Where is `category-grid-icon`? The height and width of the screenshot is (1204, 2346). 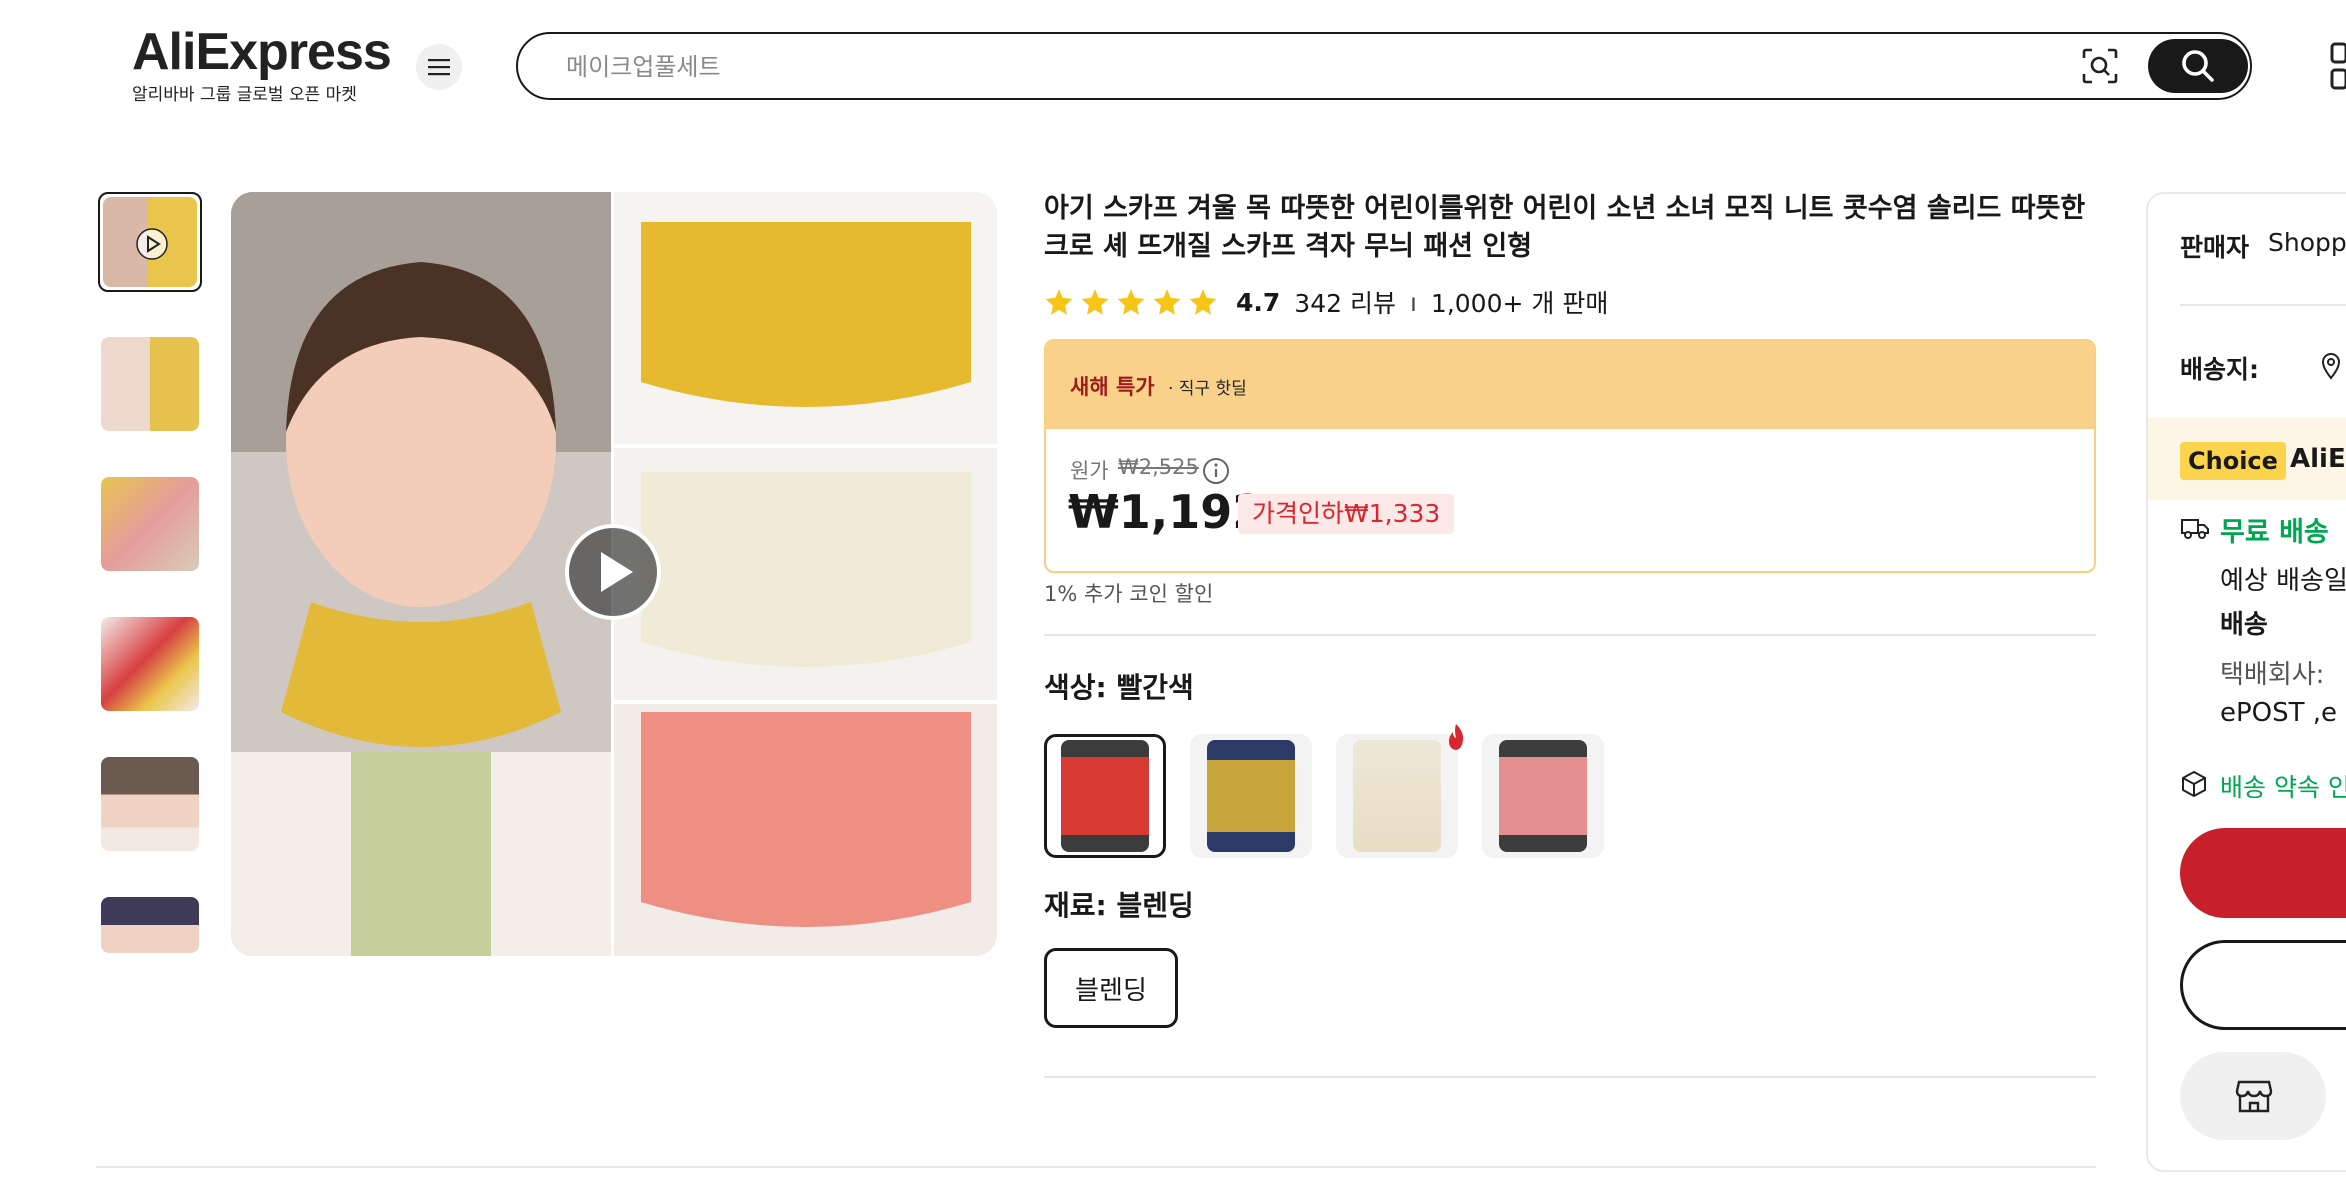 category-grid-icon is located at coordinates (2338, 67).